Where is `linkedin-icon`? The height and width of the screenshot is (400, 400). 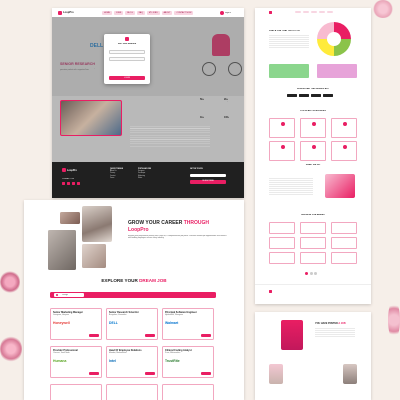
linkedin-icon is located at coordinates (78, 183).